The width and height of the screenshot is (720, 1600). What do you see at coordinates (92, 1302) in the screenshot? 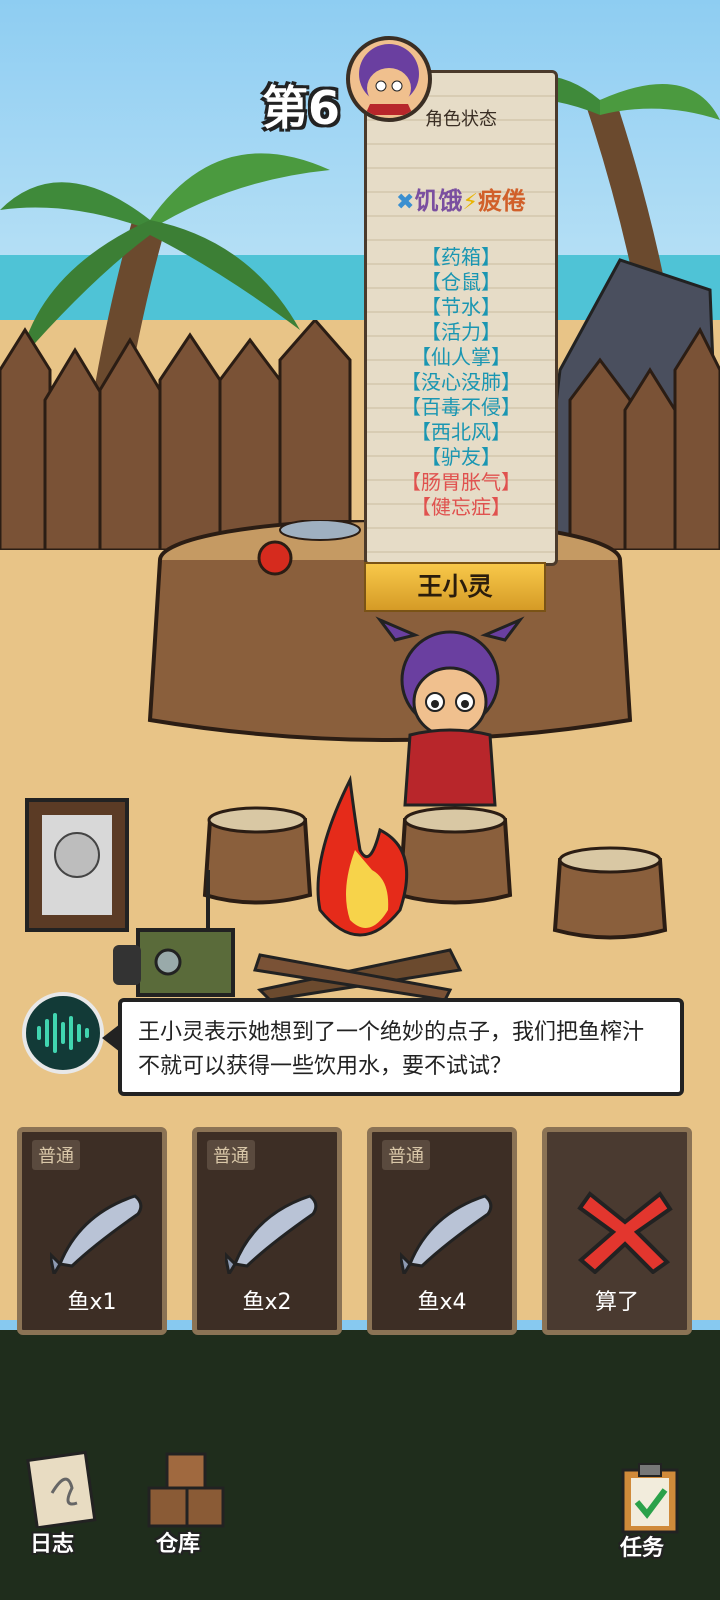
I see `choice-label: 鱼x1` at bounding box center [92, 1302].